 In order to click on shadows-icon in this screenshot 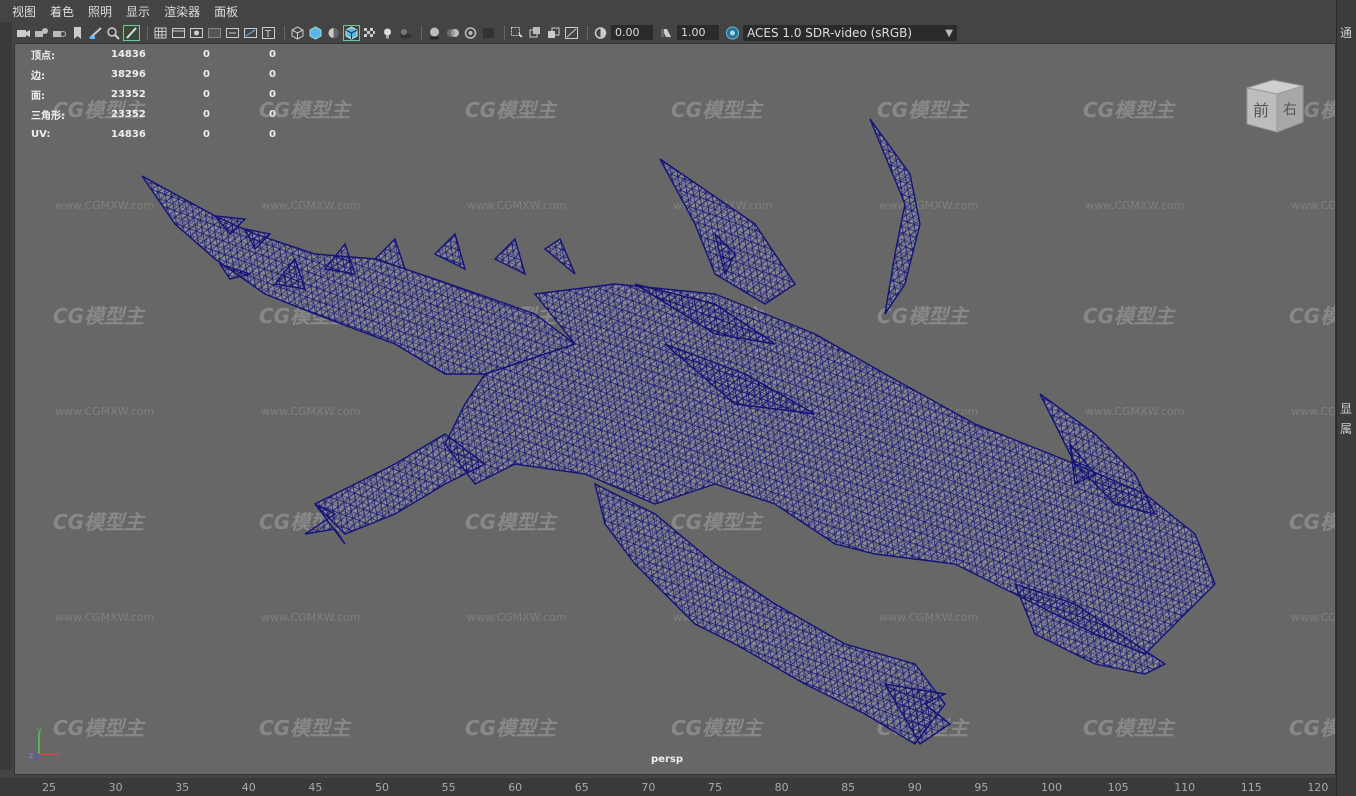, I will do `click(405, 33)`.